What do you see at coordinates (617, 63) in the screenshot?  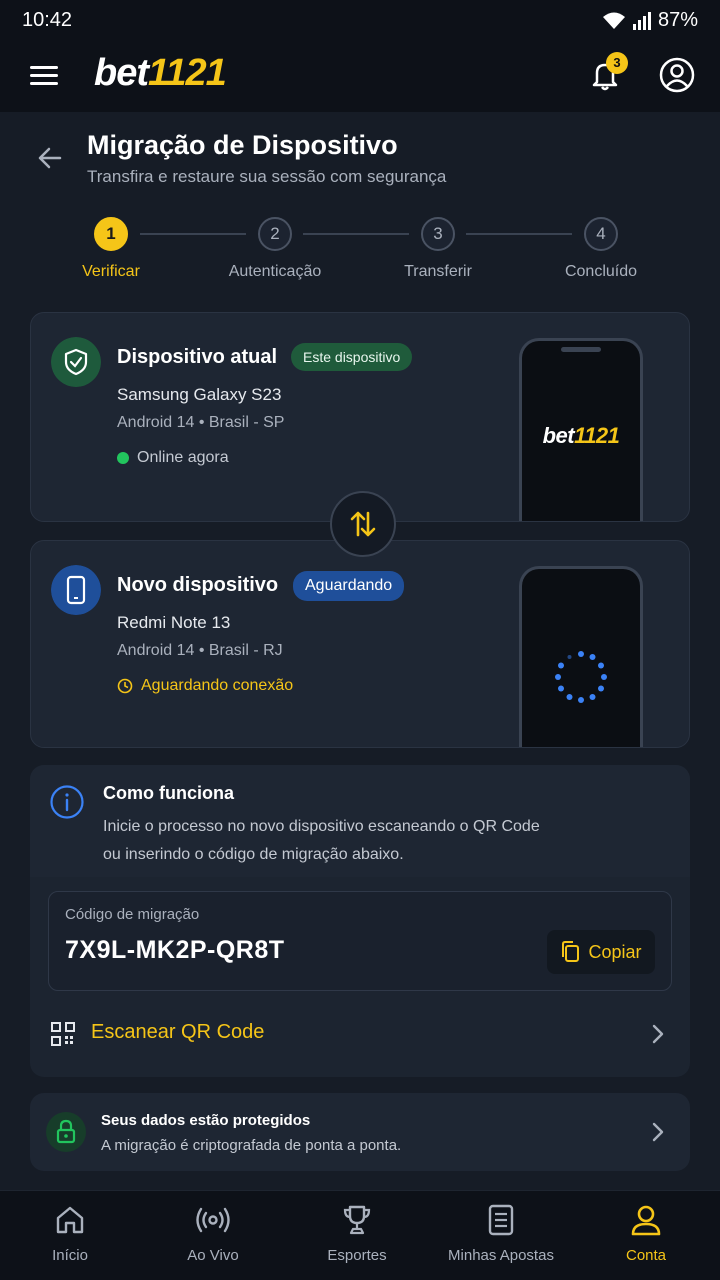 I see `notification-badge: 3` at bounding box center [617, 63].